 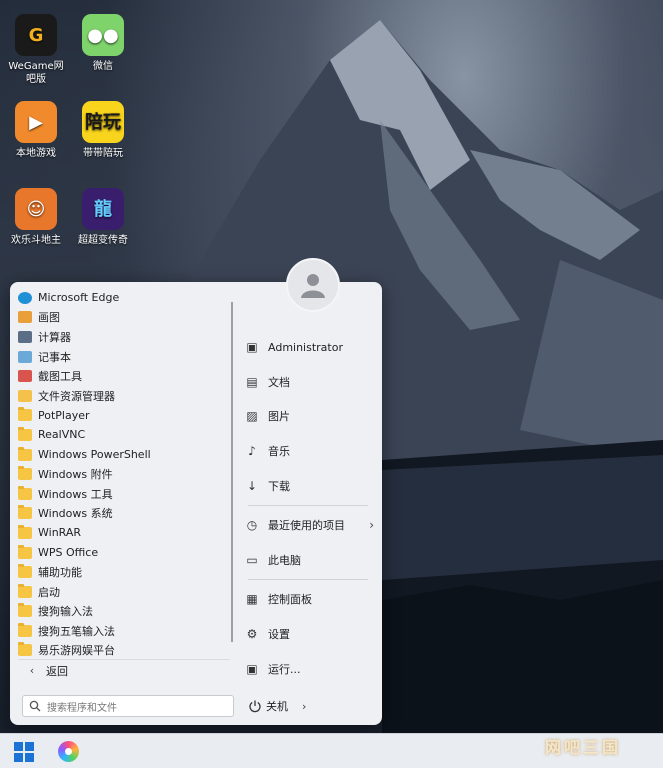 What do you see at coordinates (252, 668) in the screenshot?
I see `run-icon: ▣` at bounding box center [252, 668].